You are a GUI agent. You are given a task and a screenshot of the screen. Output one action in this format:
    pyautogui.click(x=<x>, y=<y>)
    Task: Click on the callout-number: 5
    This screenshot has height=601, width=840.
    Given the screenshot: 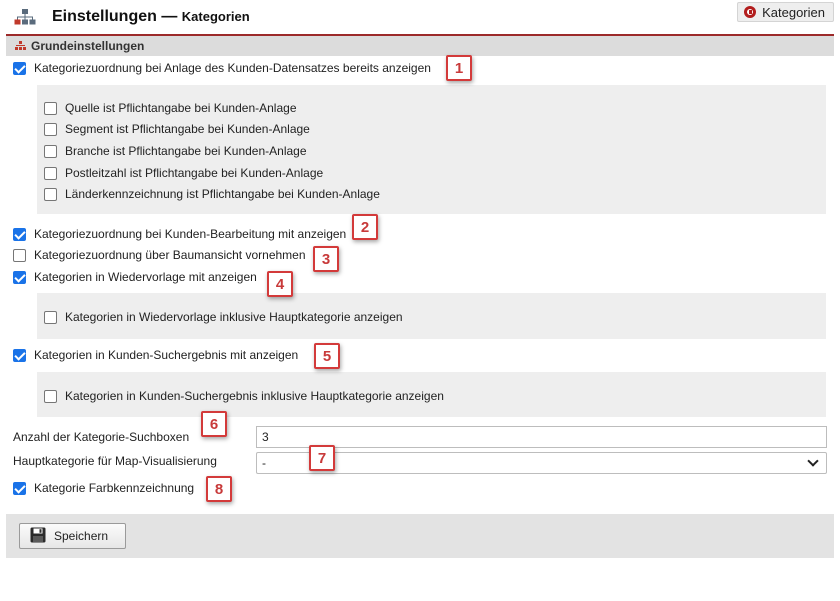 What is the action you would take?
    pyautogui.click(x=327, y=356)
    